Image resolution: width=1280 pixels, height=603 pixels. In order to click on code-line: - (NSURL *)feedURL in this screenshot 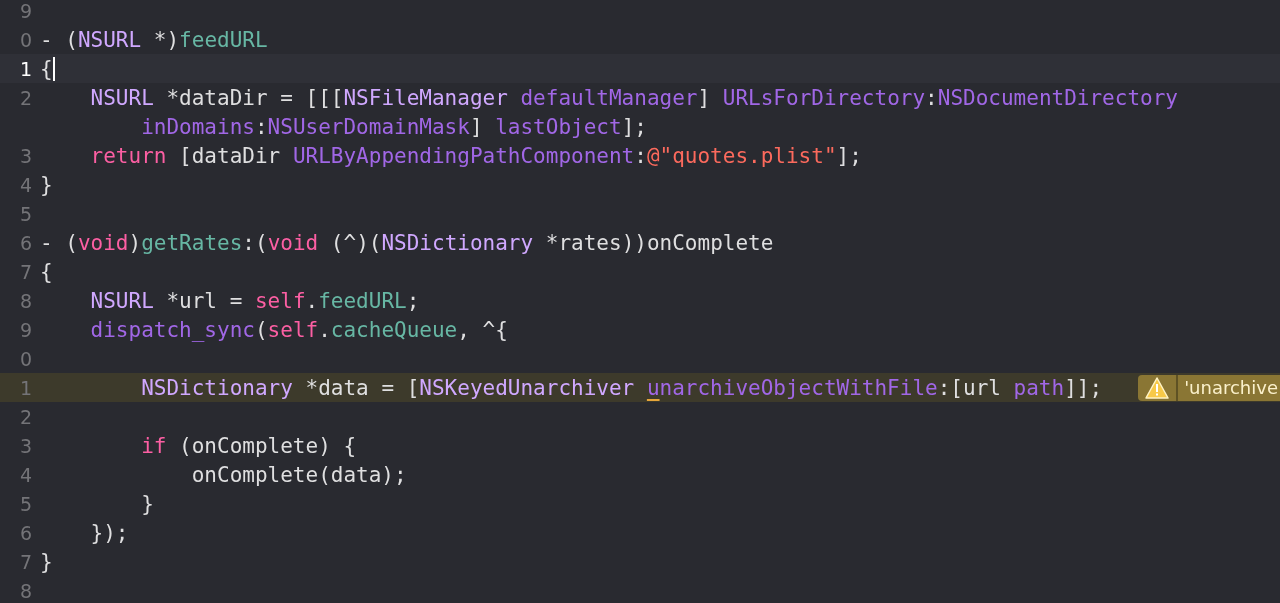, I will do `click(154, 39)`.